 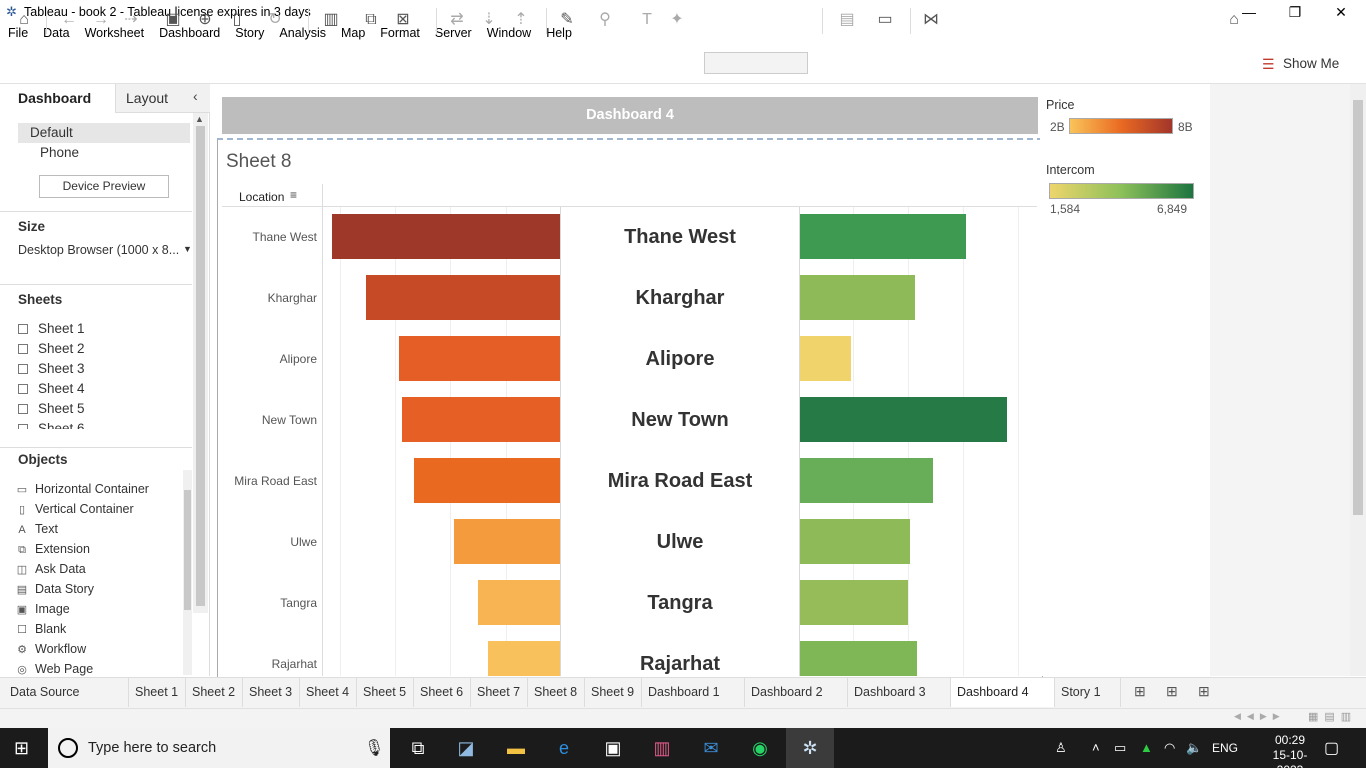 I want to click on row-label: Alipore, so click(x=269, y=359).